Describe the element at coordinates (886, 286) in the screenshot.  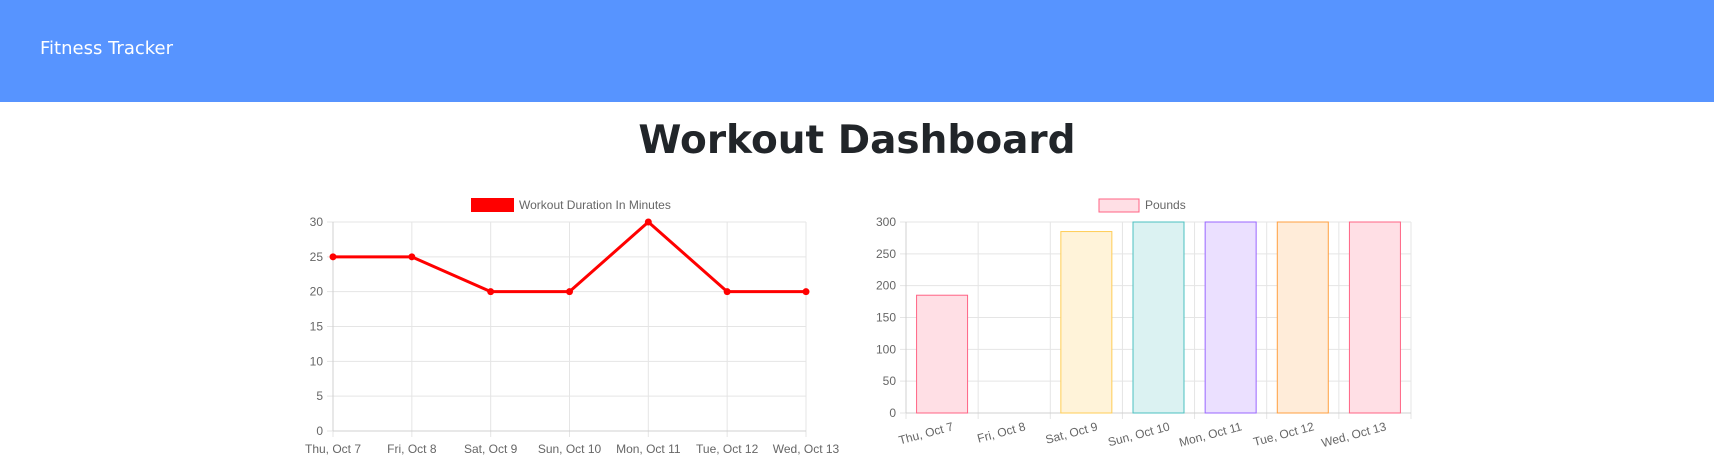
I see `y-tick-label: 200` at that location.